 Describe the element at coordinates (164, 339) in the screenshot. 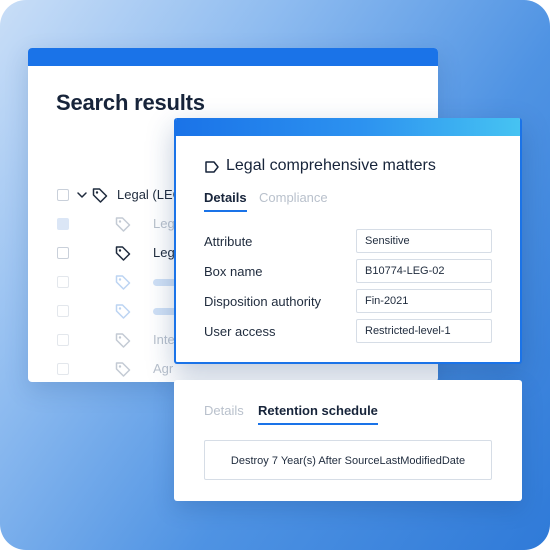

I see `row-label: Inte` at that location.